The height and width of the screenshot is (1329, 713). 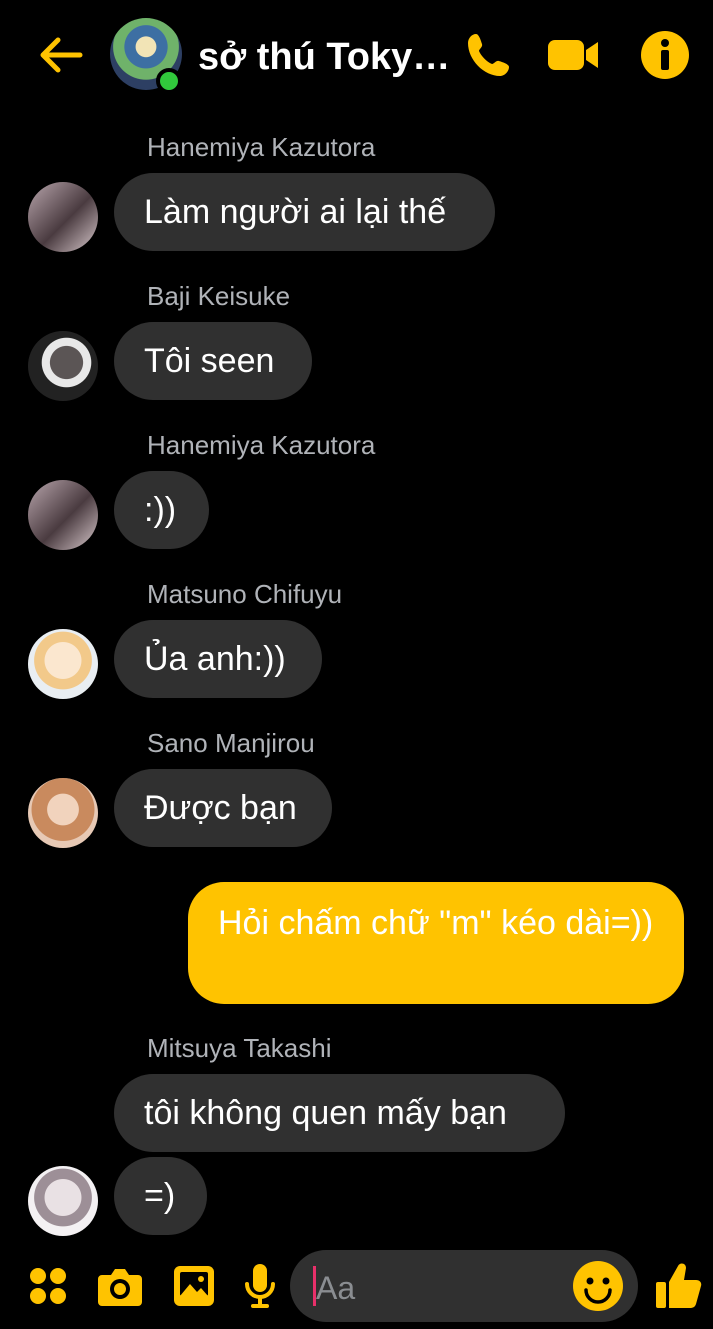 I want to click on info-icon, so click(x=665, y=55).